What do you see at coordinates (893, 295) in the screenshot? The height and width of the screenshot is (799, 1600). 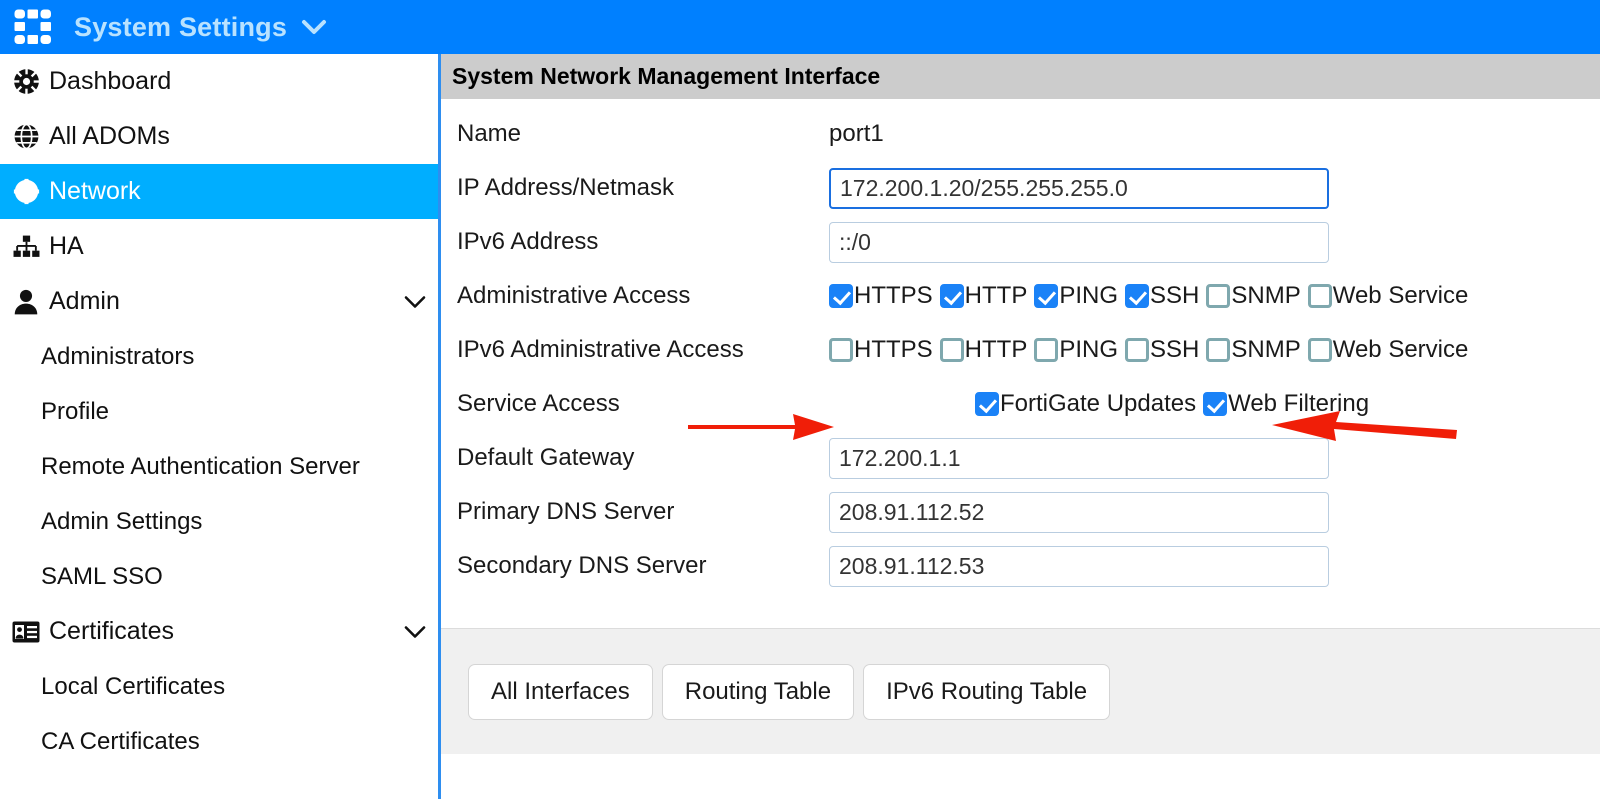 I see `admin-access-checkbox-label-0: HTTPS` at bounding box center [893, 295].